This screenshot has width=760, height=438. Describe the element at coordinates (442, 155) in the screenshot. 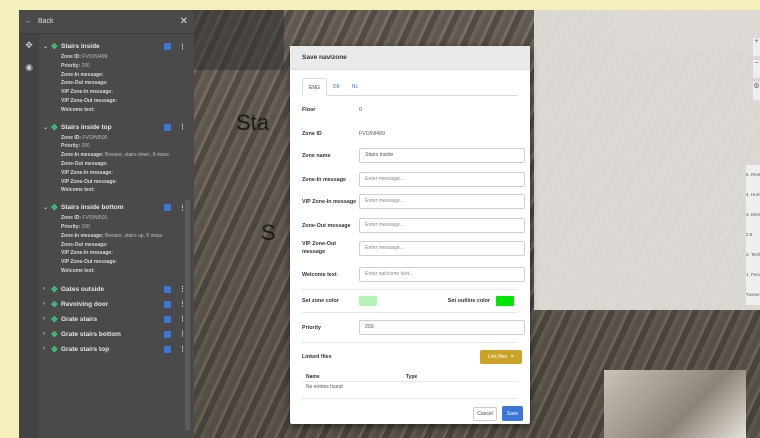

I see `zone-name-input: Stairs inside` at that location.